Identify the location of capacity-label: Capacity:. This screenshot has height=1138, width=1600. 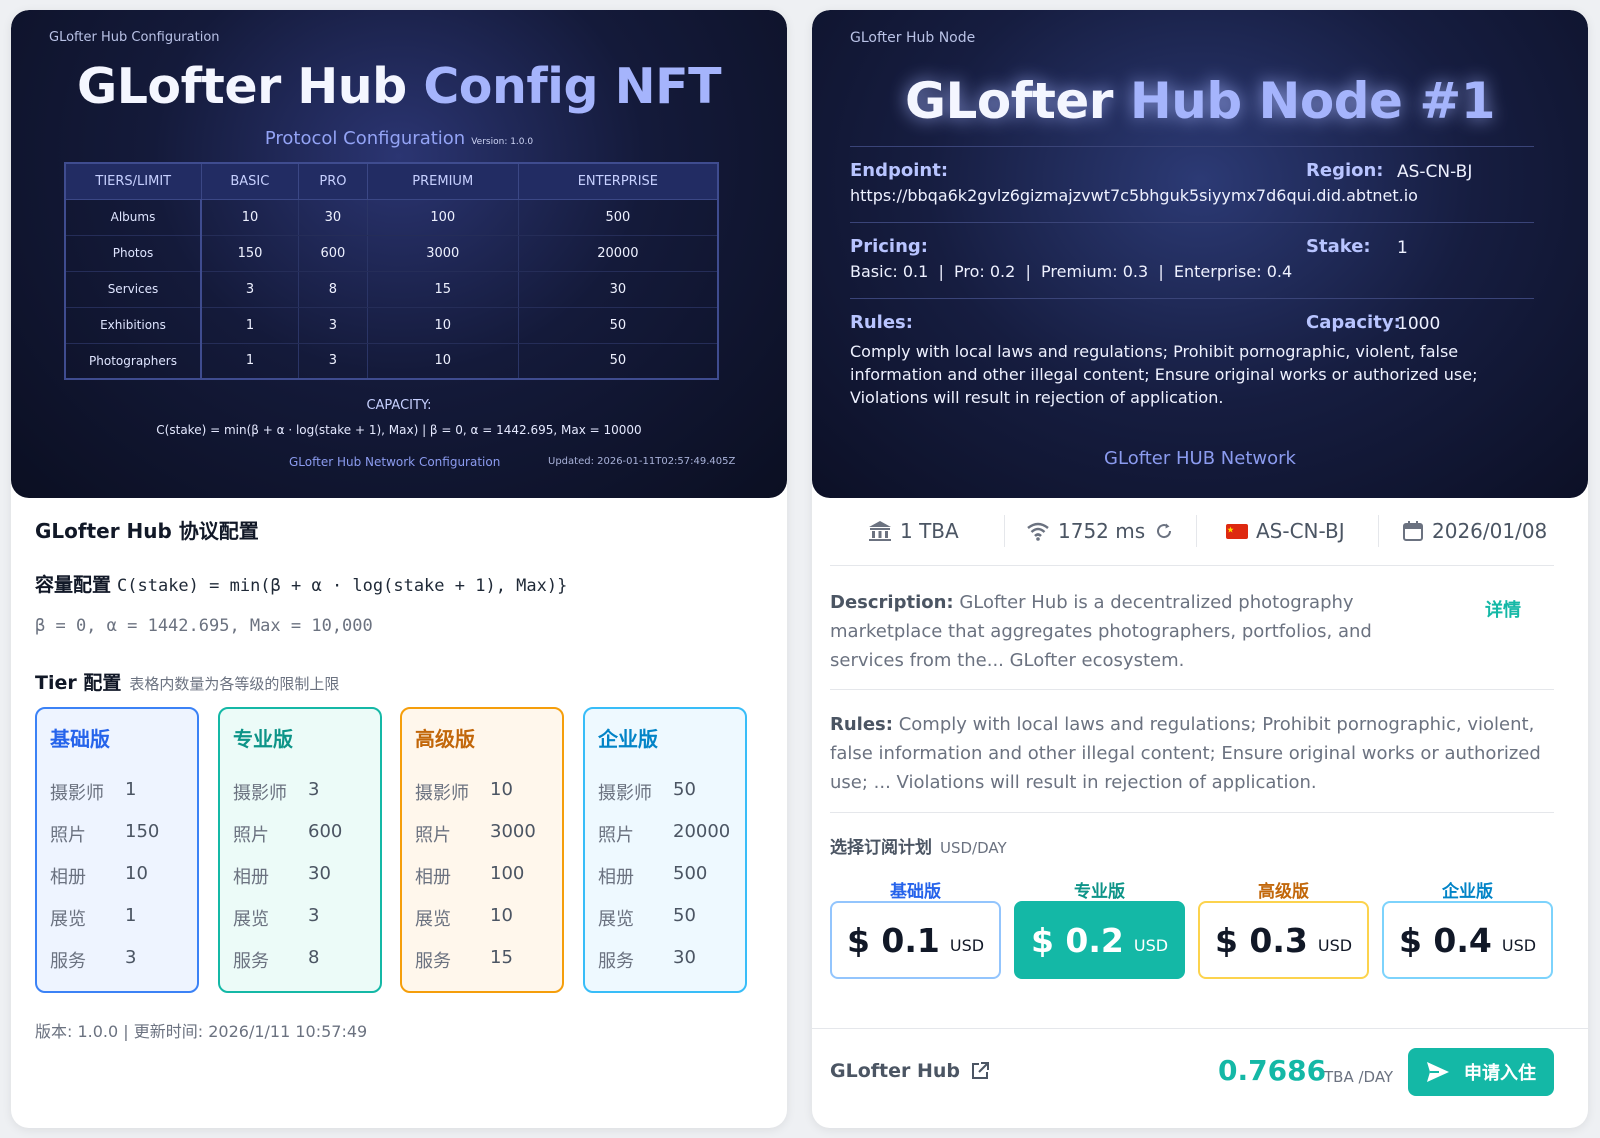
(1353, 322).